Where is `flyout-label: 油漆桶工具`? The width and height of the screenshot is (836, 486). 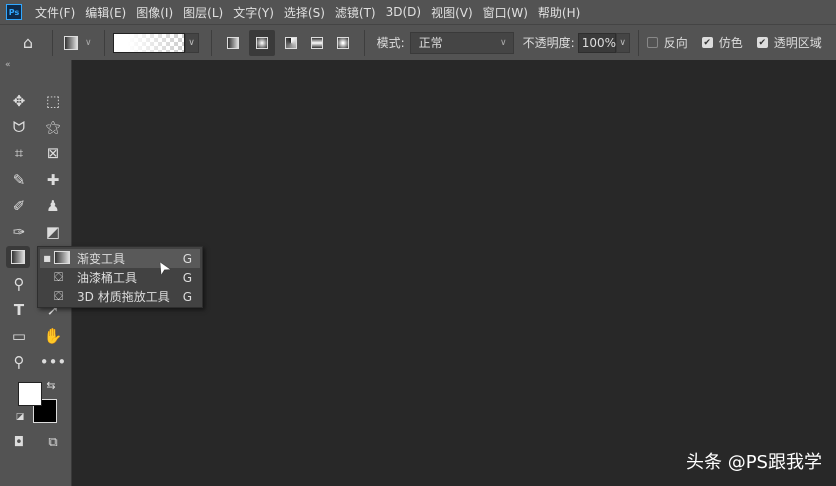 flyout-label: 油漆桶工具 is located at coordinates (107, 278).